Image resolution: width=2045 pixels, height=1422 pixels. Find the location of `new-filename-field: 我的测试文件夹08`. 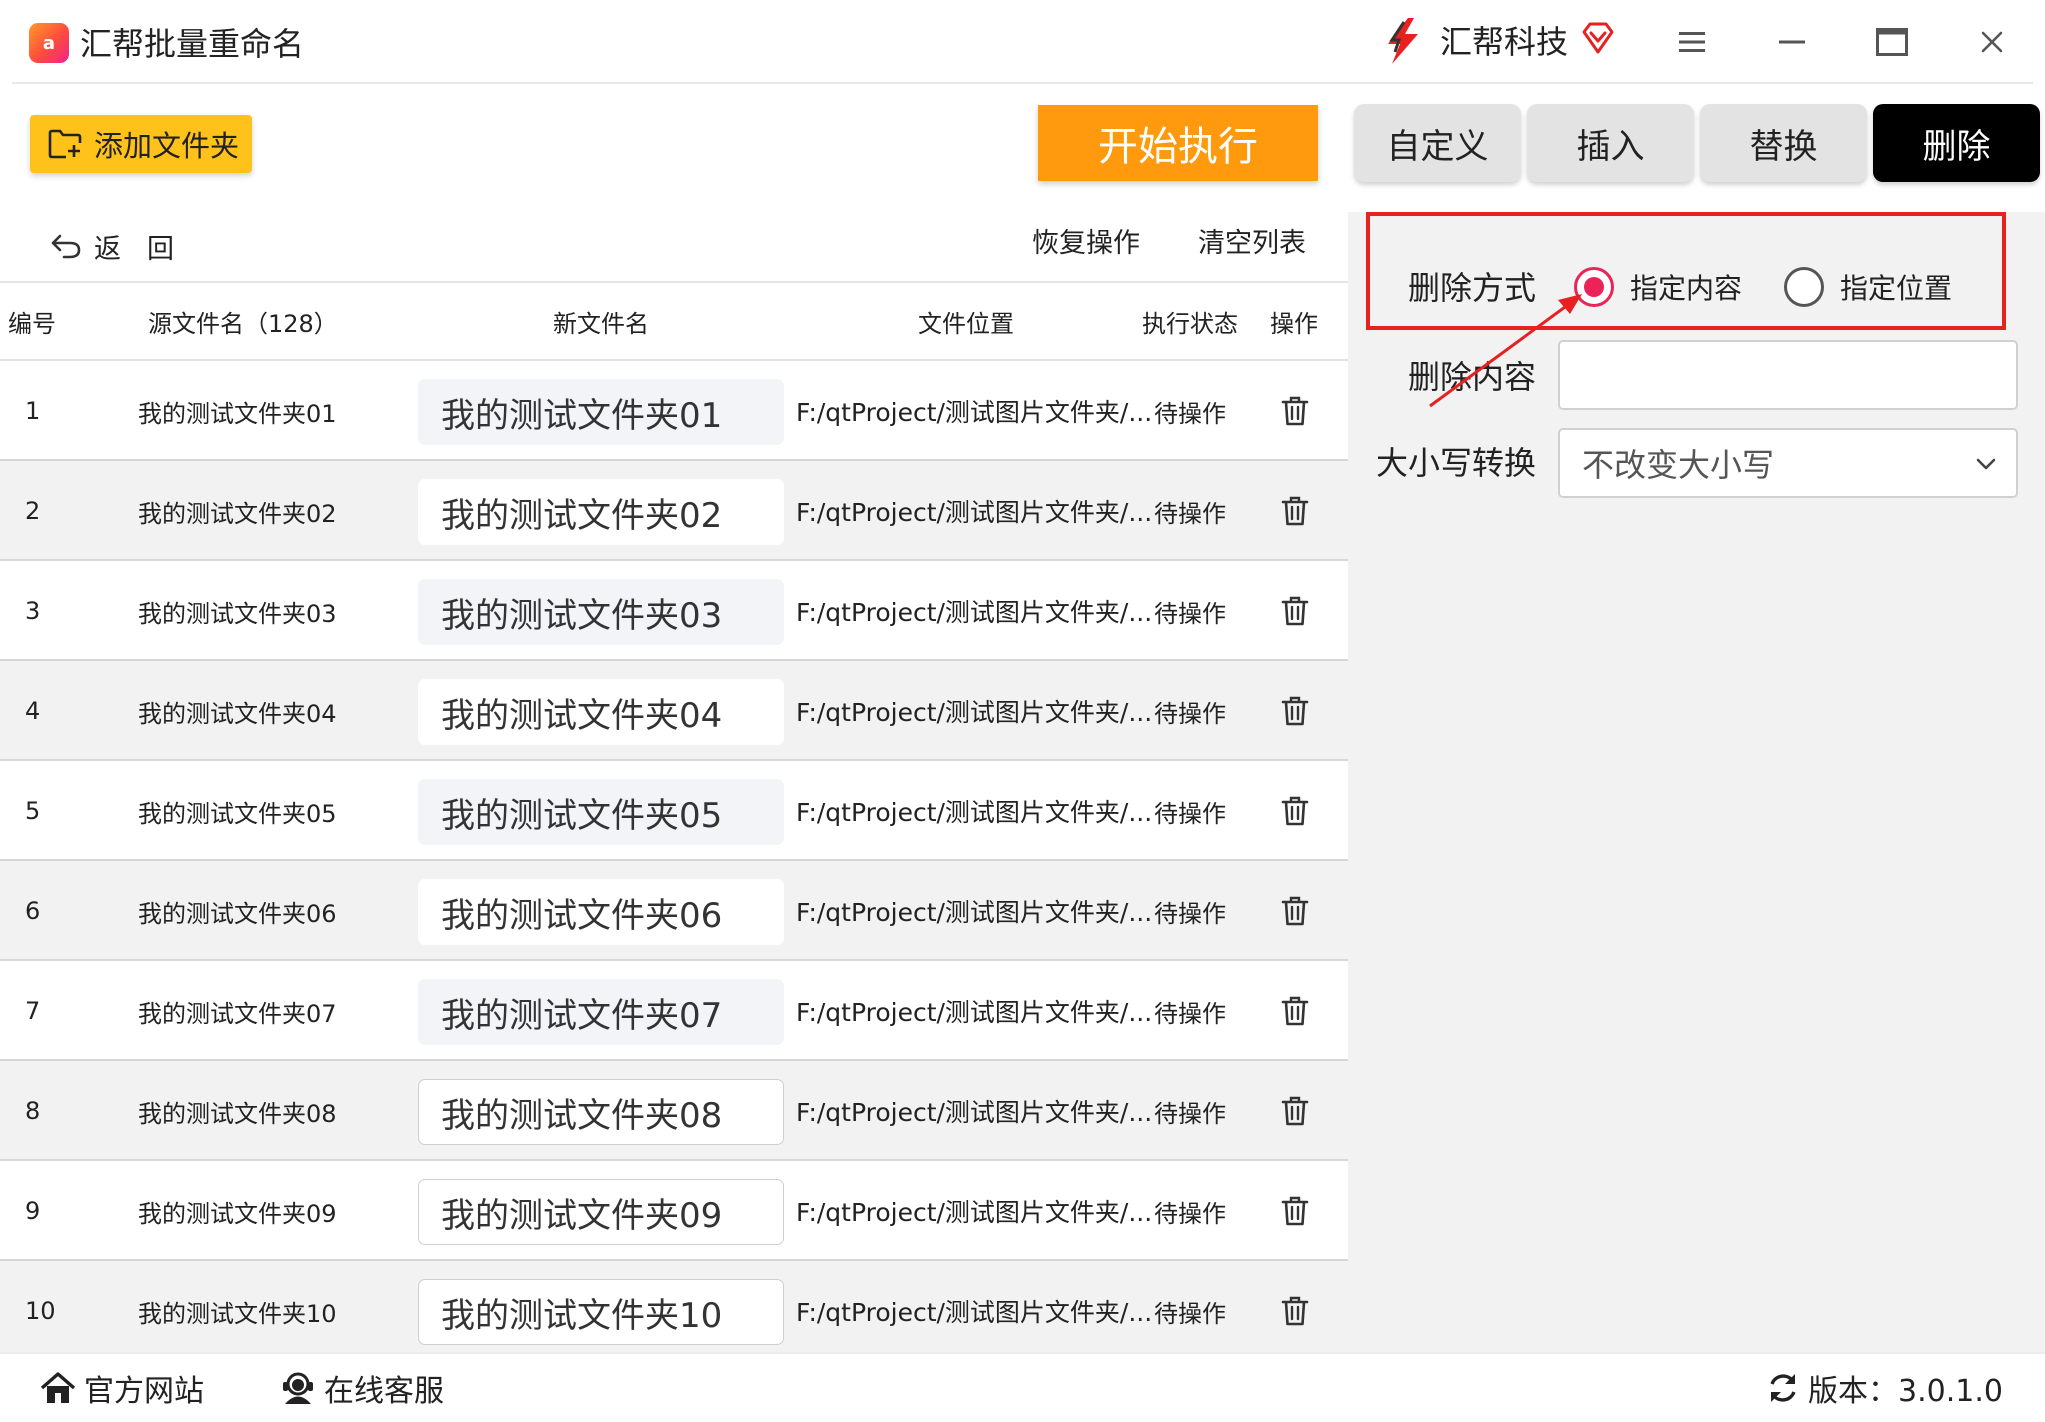

new-filename-field: 我的测试文件夹08 is located at coordinates (601, 1112).